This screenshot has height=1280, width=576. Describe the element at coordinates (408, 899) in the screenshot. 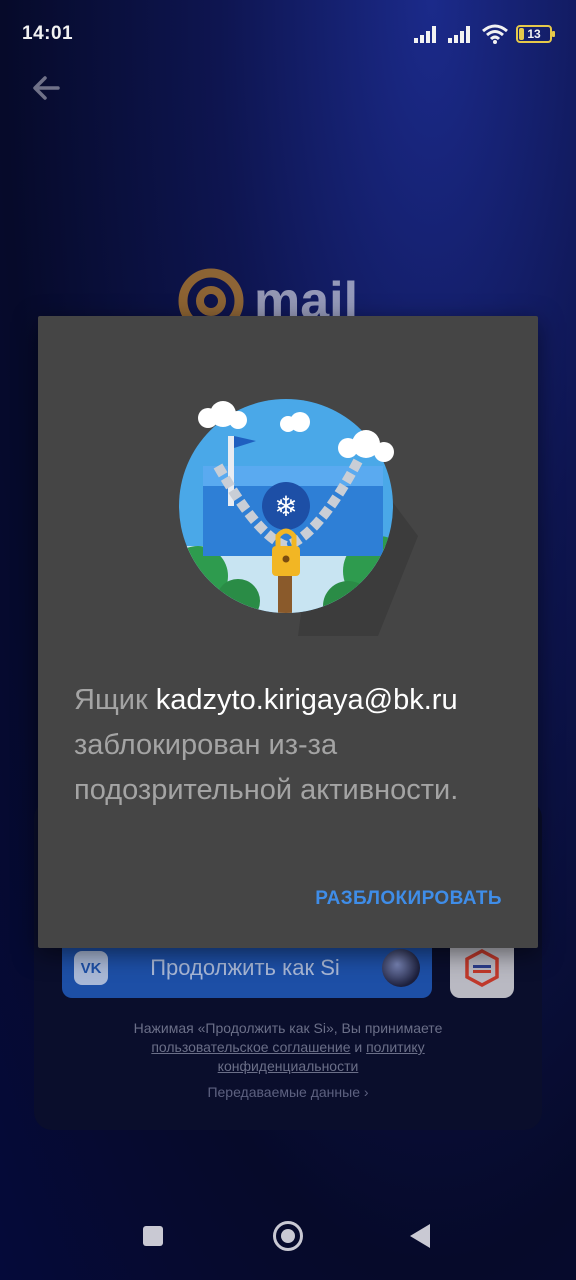

I see `unlock-button: РАЗБЛОКИРОВАТЬ` at that location.